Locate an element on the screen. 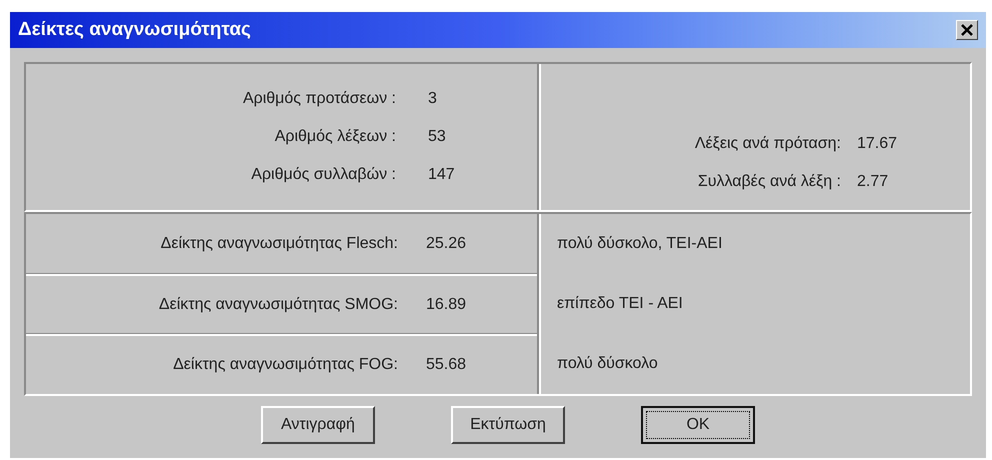 The width and height of the screenshot is (992, 460). index-value: 55.68 is located at coordinates (447, 365).